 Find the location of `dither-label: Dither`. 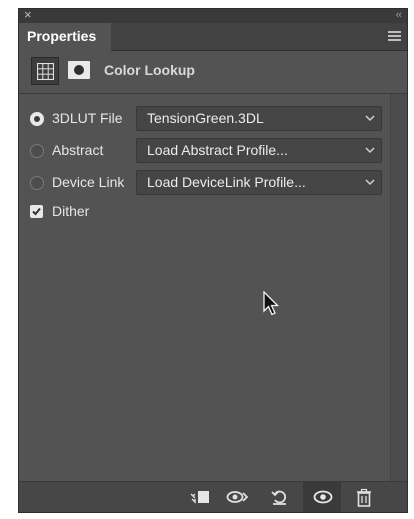

dither-label: Dither is located at coordinates (71, 211).